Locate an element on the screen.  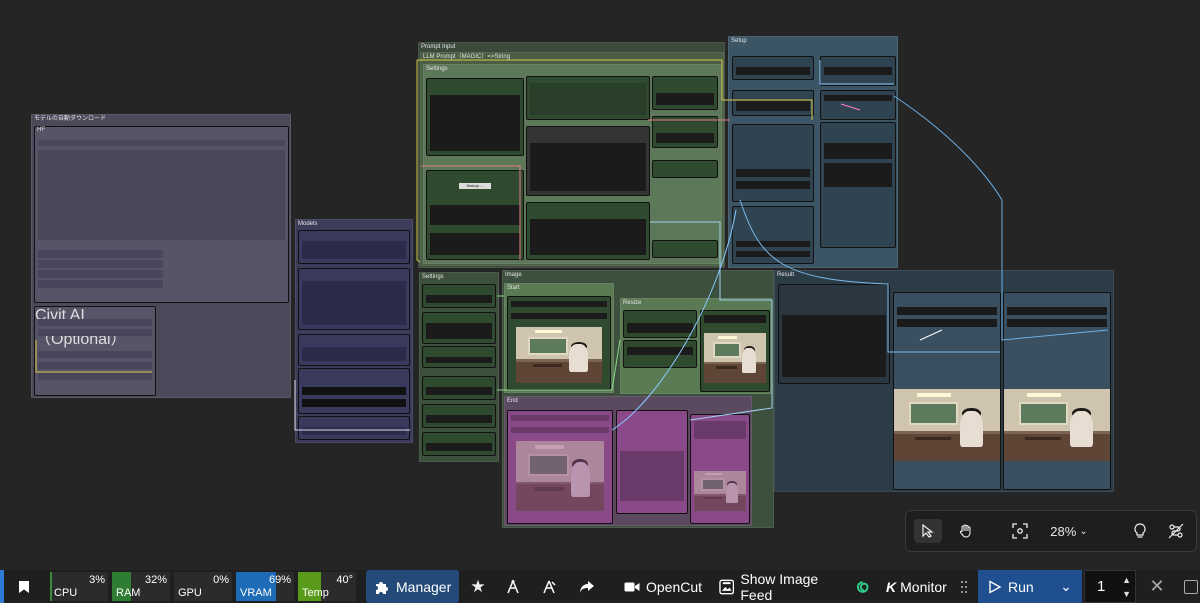
ram-value: 32% is located at coordinates (155, 580).